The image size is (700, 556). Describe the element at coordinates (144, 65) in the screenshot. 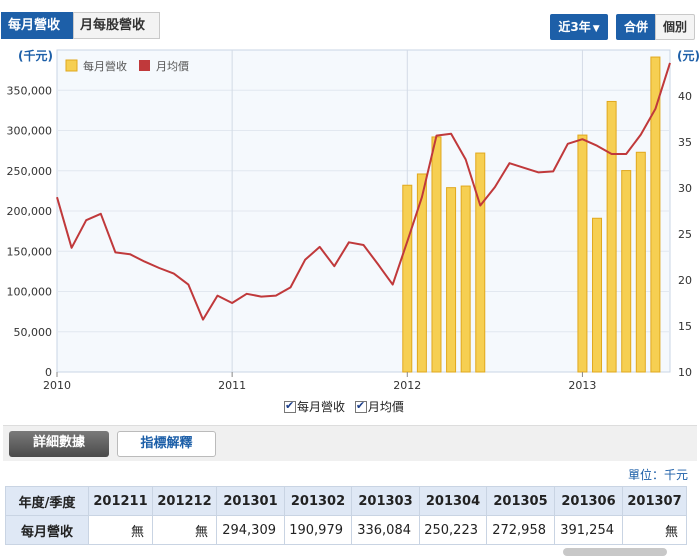

I see `legend-swatch-price` at that location.